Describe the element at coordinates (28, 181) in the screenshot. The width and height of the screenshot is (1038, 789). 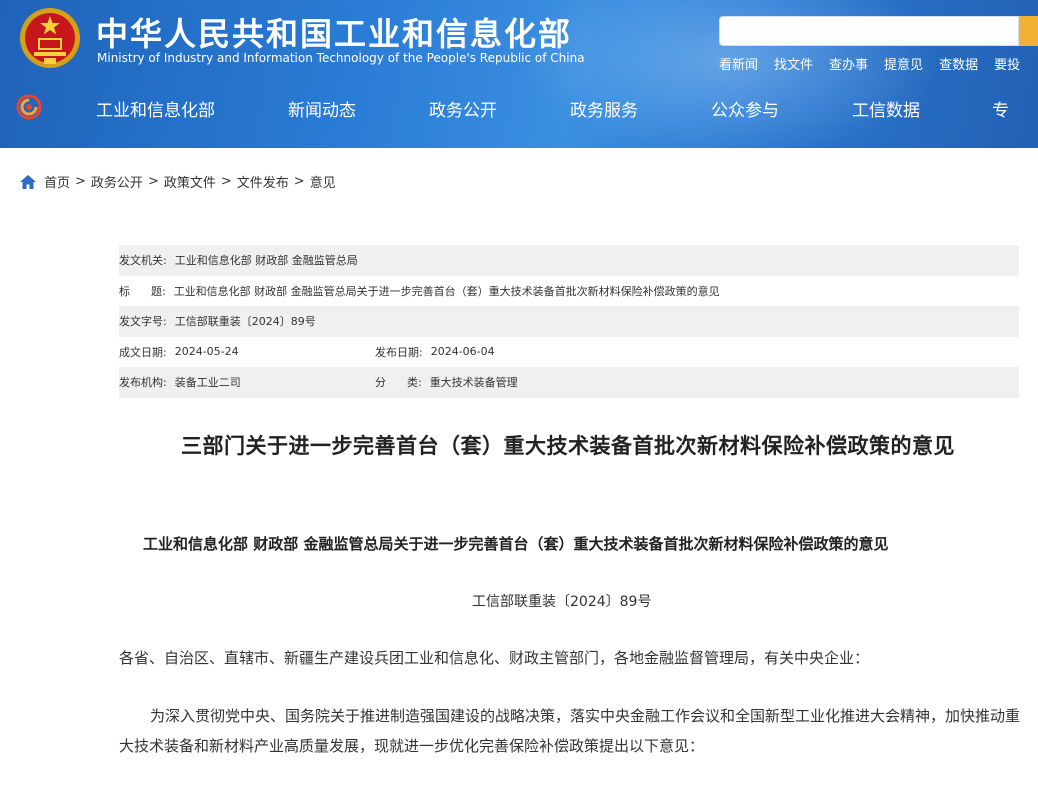
I see `home-icon` at that location.